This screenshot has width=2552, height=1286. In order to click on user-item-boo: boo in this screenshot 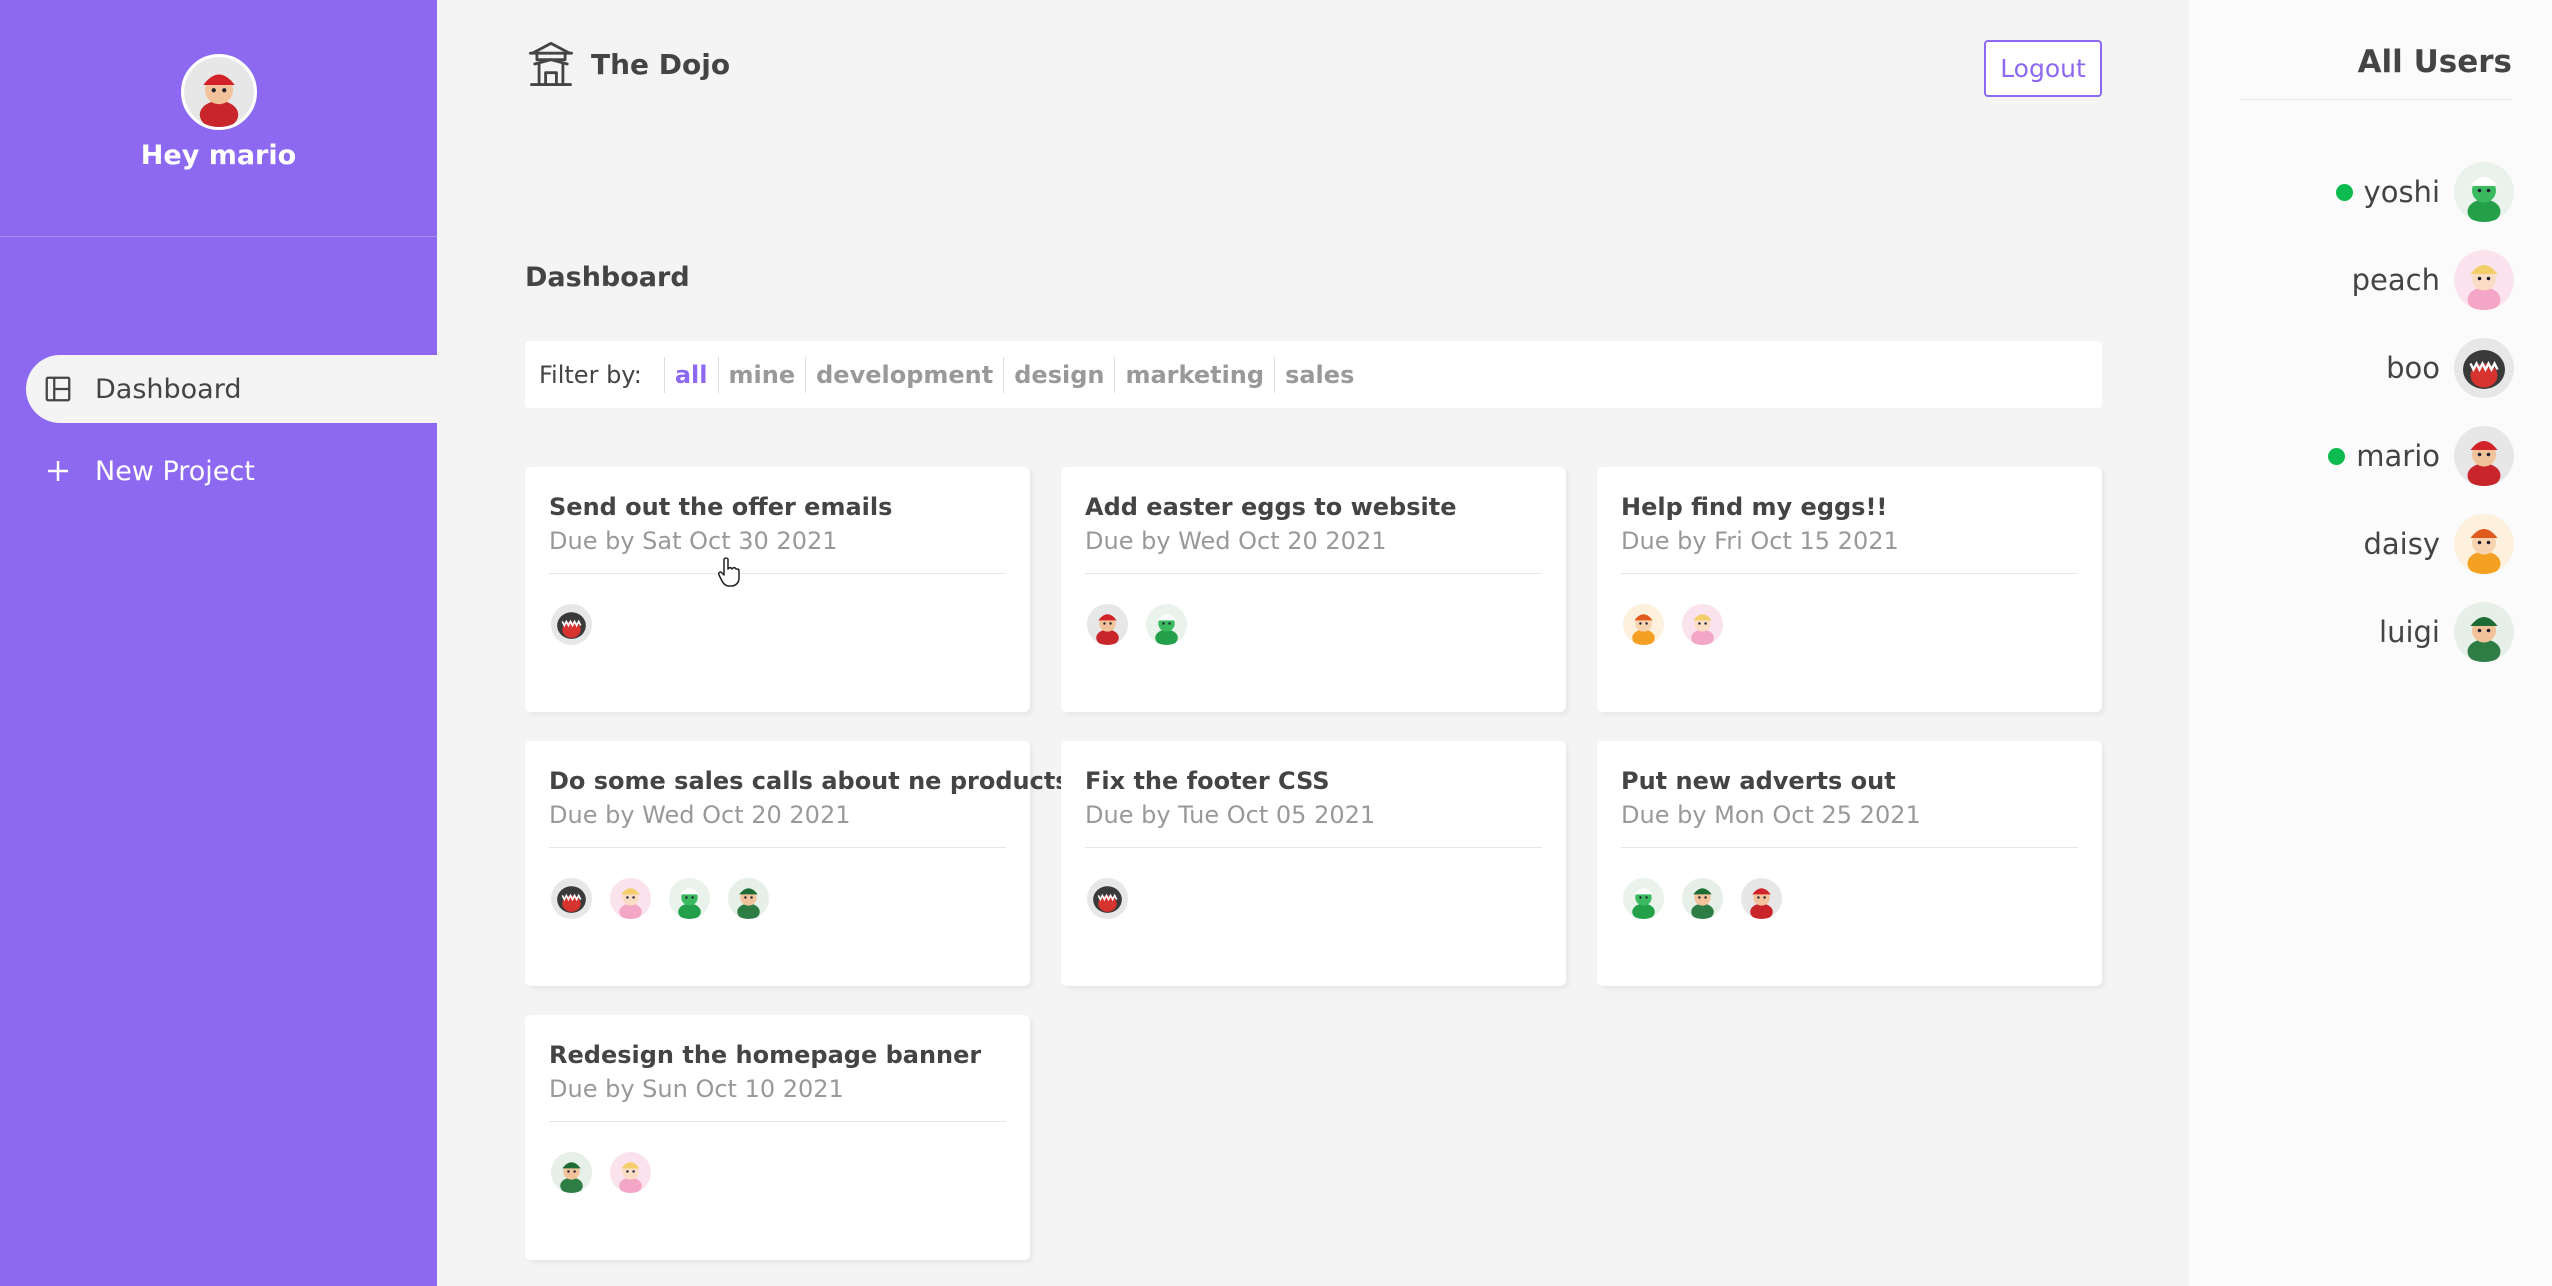, I will do `click(2419, 368)`.